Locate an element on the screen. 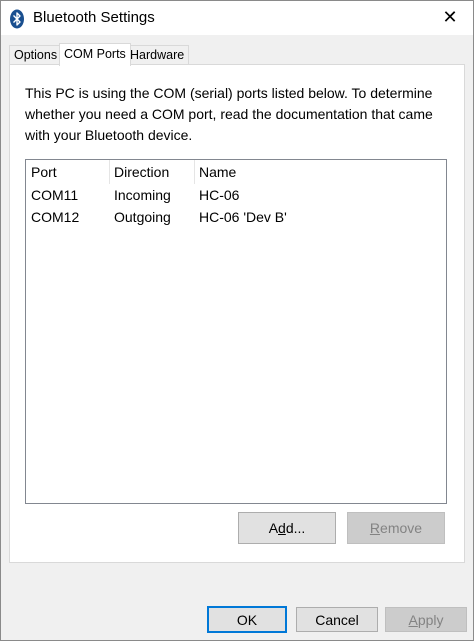 Image resolution: width=474 pixels, height=641 pixels. remove-label-accel: R is located at coordinates (375, 528).